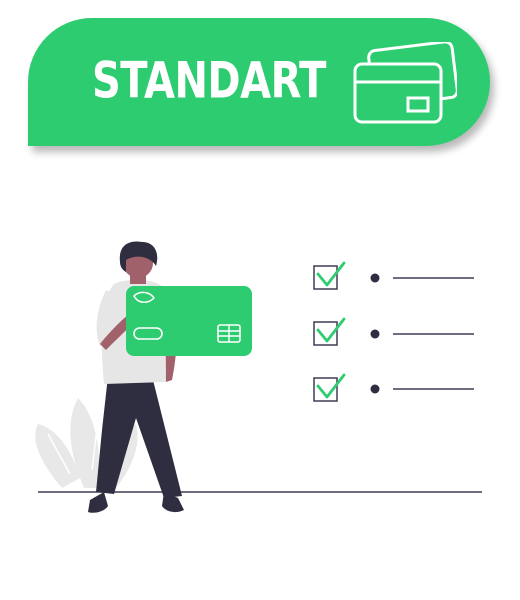 Image resolution: width=520 pixels, height=600 pixels. Describe the element at coordinates (189, 321) in the screenshot. I see `credit-card-illustration` at that location.